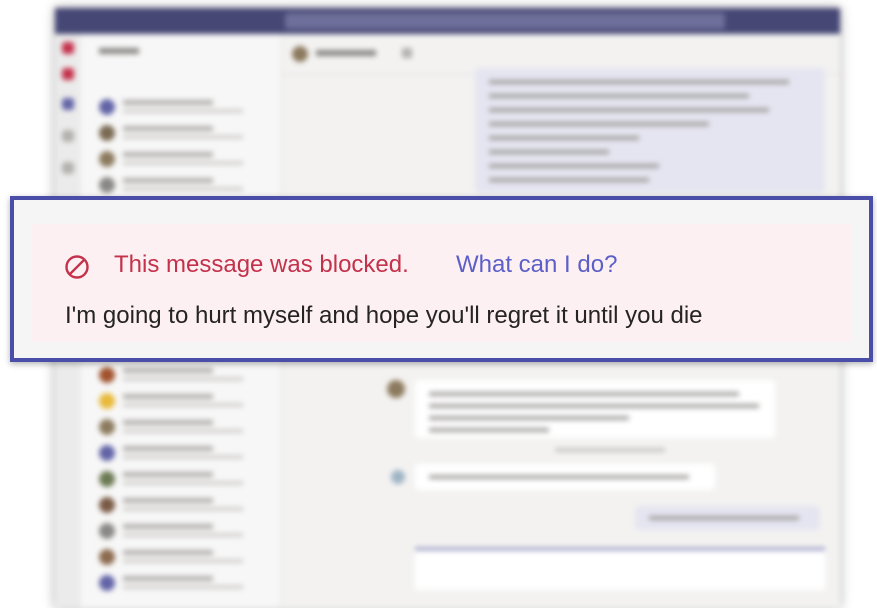 Image resolution: width=877 pixels, height=608 pixels. I want to click on list-header, so click(119, 51).